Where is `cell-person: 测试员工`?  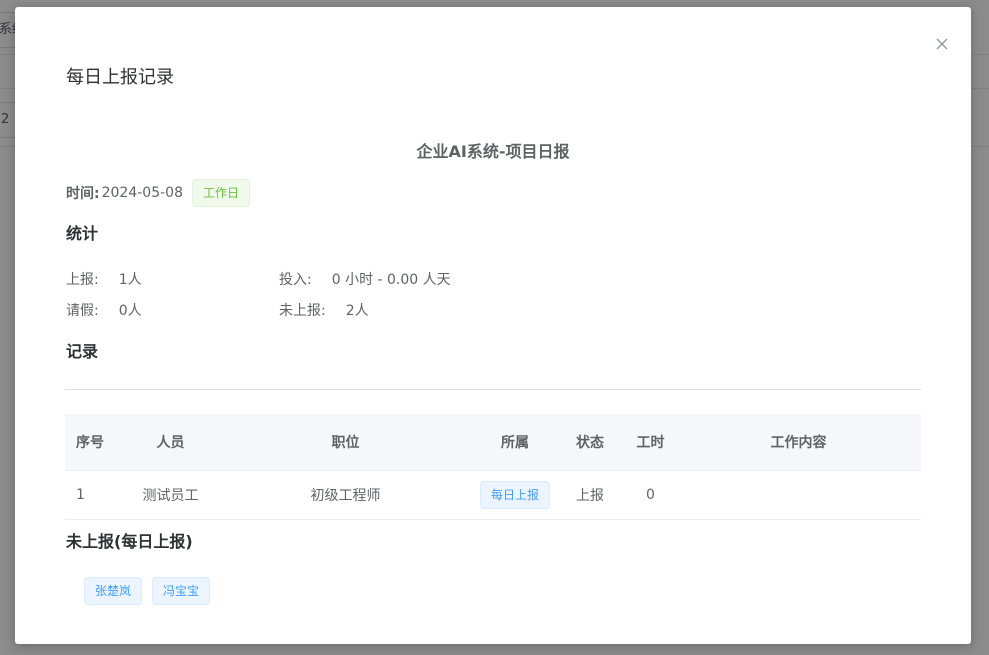
cell-person: 测试员工 is located at coordinates (170, 496).